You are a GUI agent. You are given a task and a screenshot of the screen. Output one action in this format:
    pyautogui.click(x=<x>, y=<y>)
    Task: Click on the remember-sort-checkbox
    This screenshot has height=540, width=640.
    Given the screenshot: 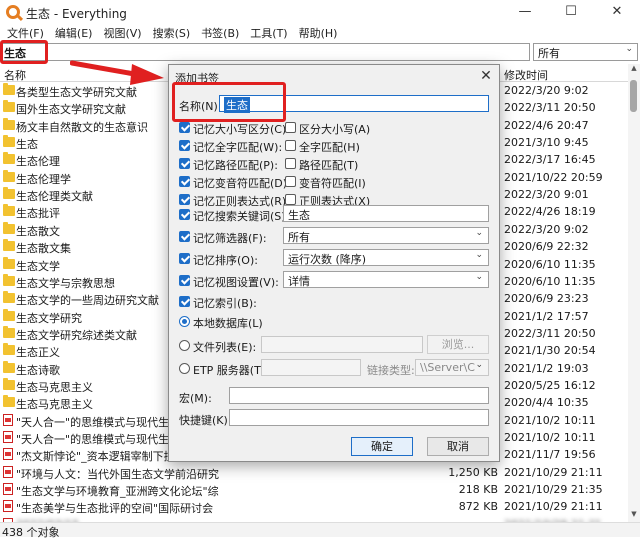 What is the action you would take?
    pyautogui.click(x=184, y=258)
    